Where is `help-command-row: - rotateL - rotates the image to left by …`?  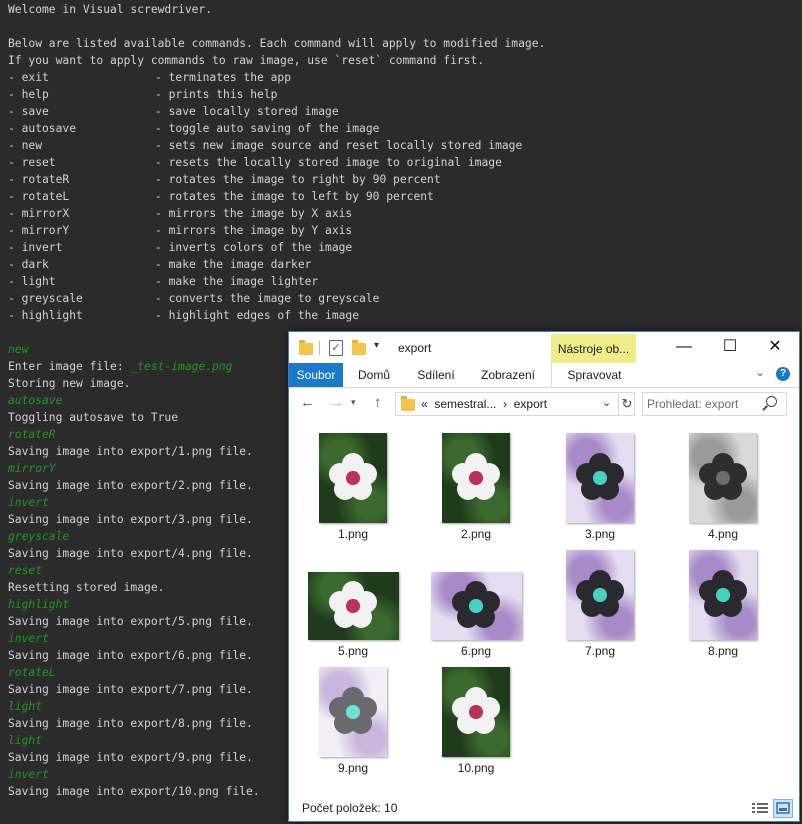 help-command-row: - rotateL - rotates the image to left by … is located at coordinates (276, 196).